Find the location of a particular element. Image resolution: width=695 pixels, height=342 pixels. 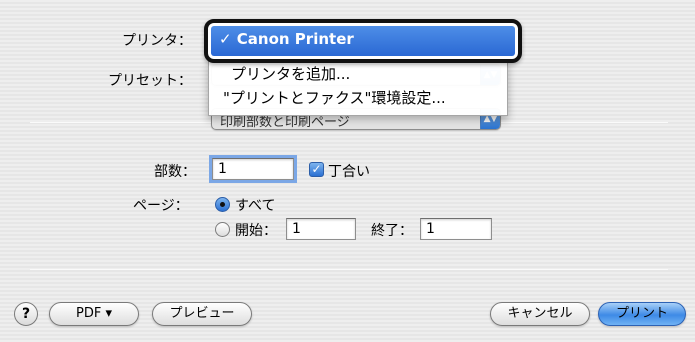

printer-popup: ✓ Canon Printer is located at coordinates (363, 41).